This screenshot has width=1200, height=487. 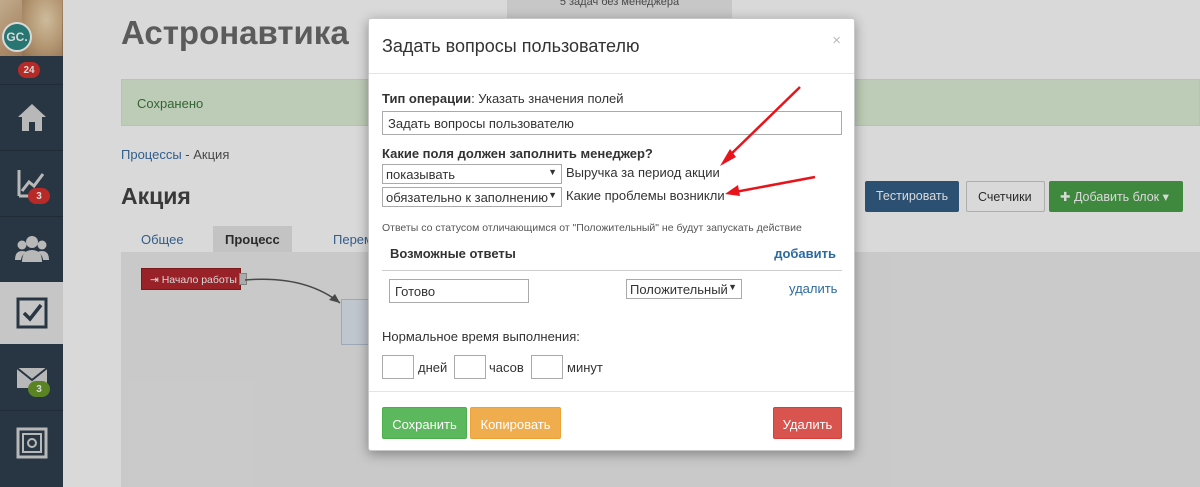 I want to click on modal-title: Задать вопросы пользователю, so click(x=511, y=46).